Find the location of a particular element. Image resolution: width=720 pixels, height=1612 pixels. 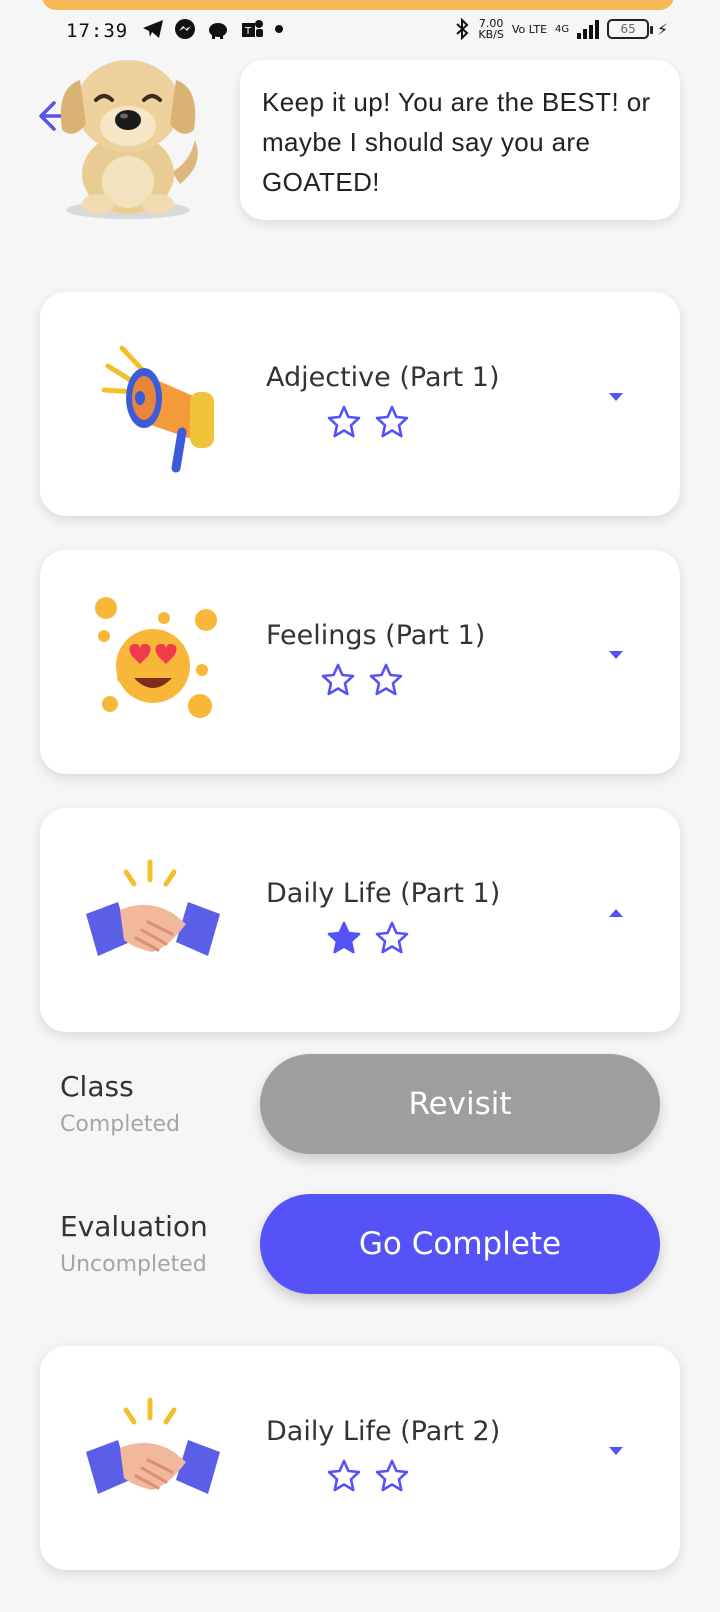

volte-indicator: Vo LTE is located at coordinates (529, 29).